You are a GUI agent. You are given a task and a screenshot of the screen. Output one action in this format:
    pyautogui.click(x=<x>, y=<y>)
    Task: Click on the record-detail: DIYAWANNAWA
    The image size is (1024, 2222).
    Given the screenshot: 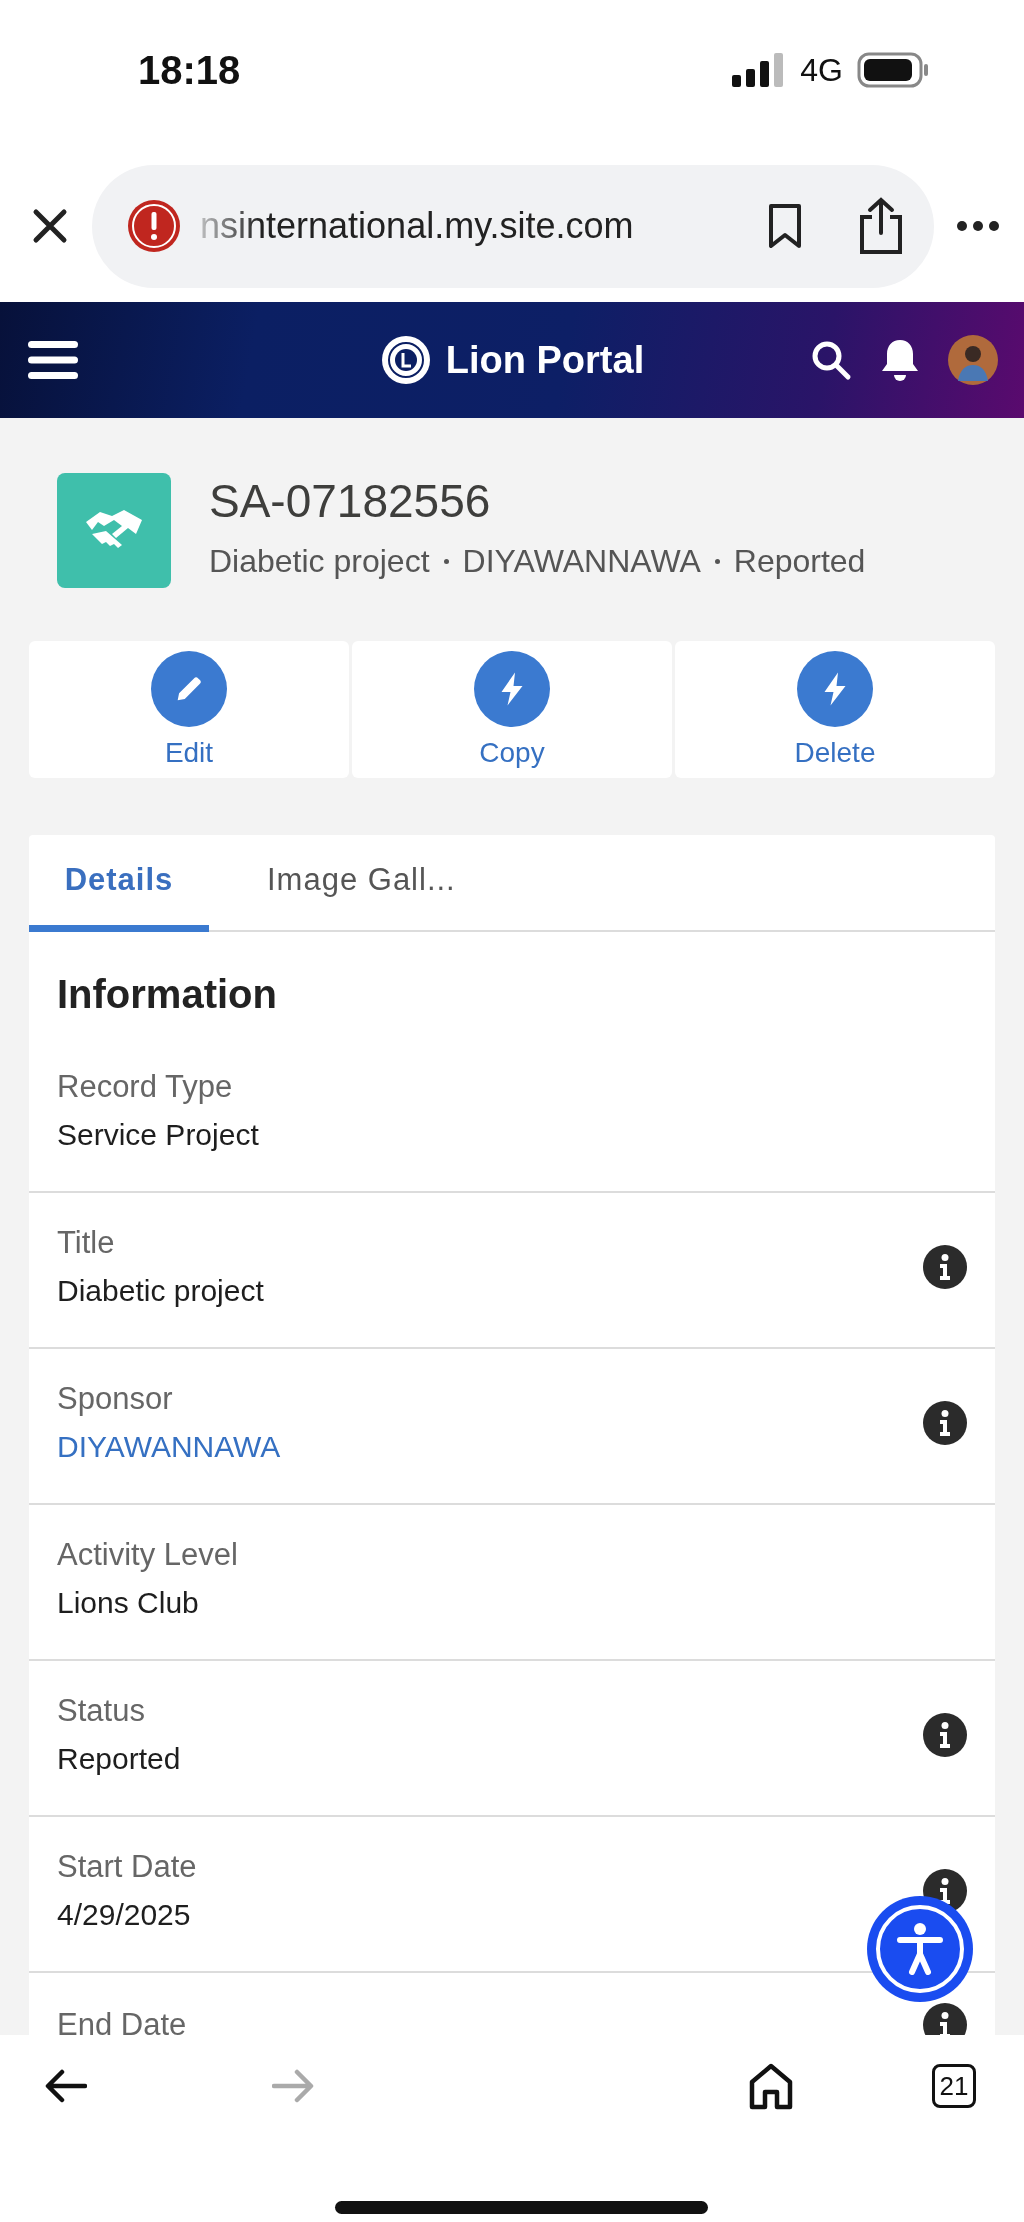 What is the action you would take?
    pyautogui.click(x=581, y=561)
    